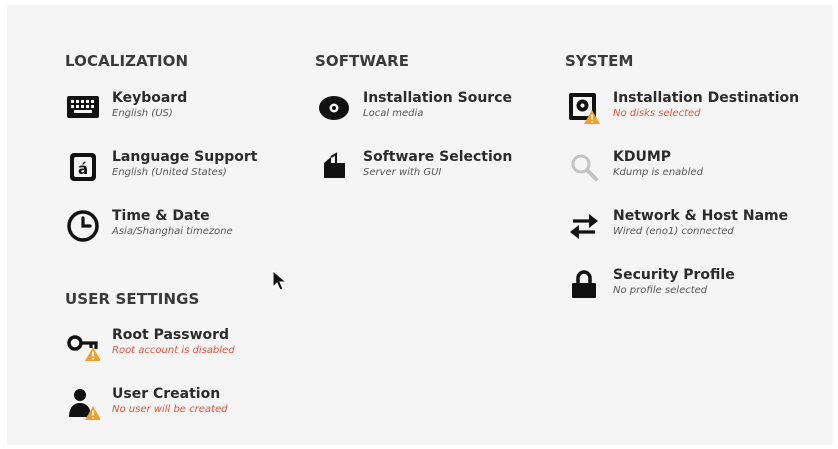 The width and height of the screenshot is (838, 449). I want to click on language-support-title: Language Support, so click(185, 157).